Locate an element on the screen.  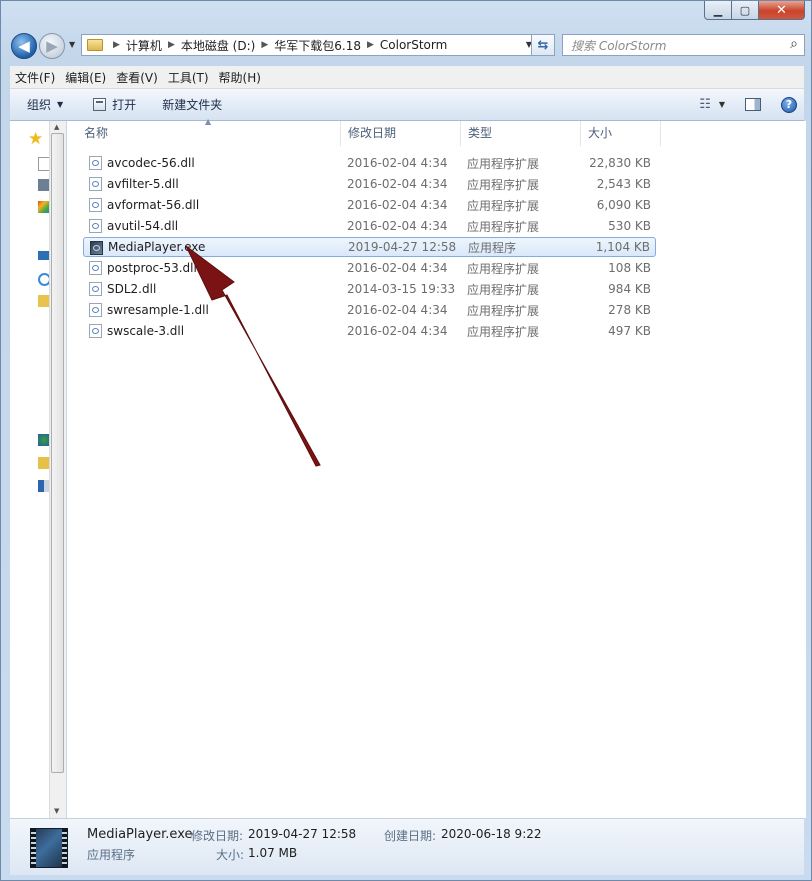
maximize-button: ▢ is located at coordinates (745, 10).